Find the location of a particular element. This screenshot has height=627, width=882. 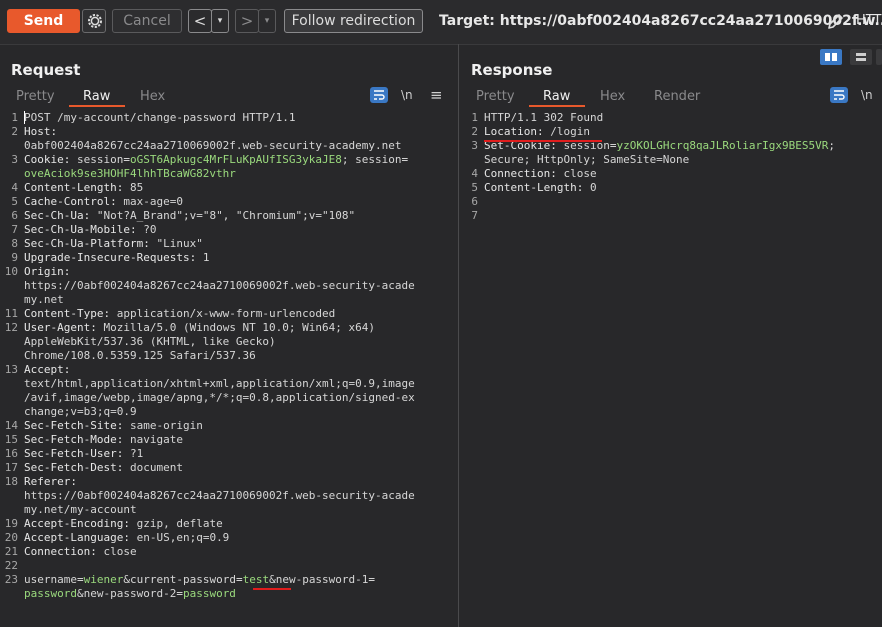

code-token: Upgrade-Insecure-Requests: is located at coordinates (113, 257).